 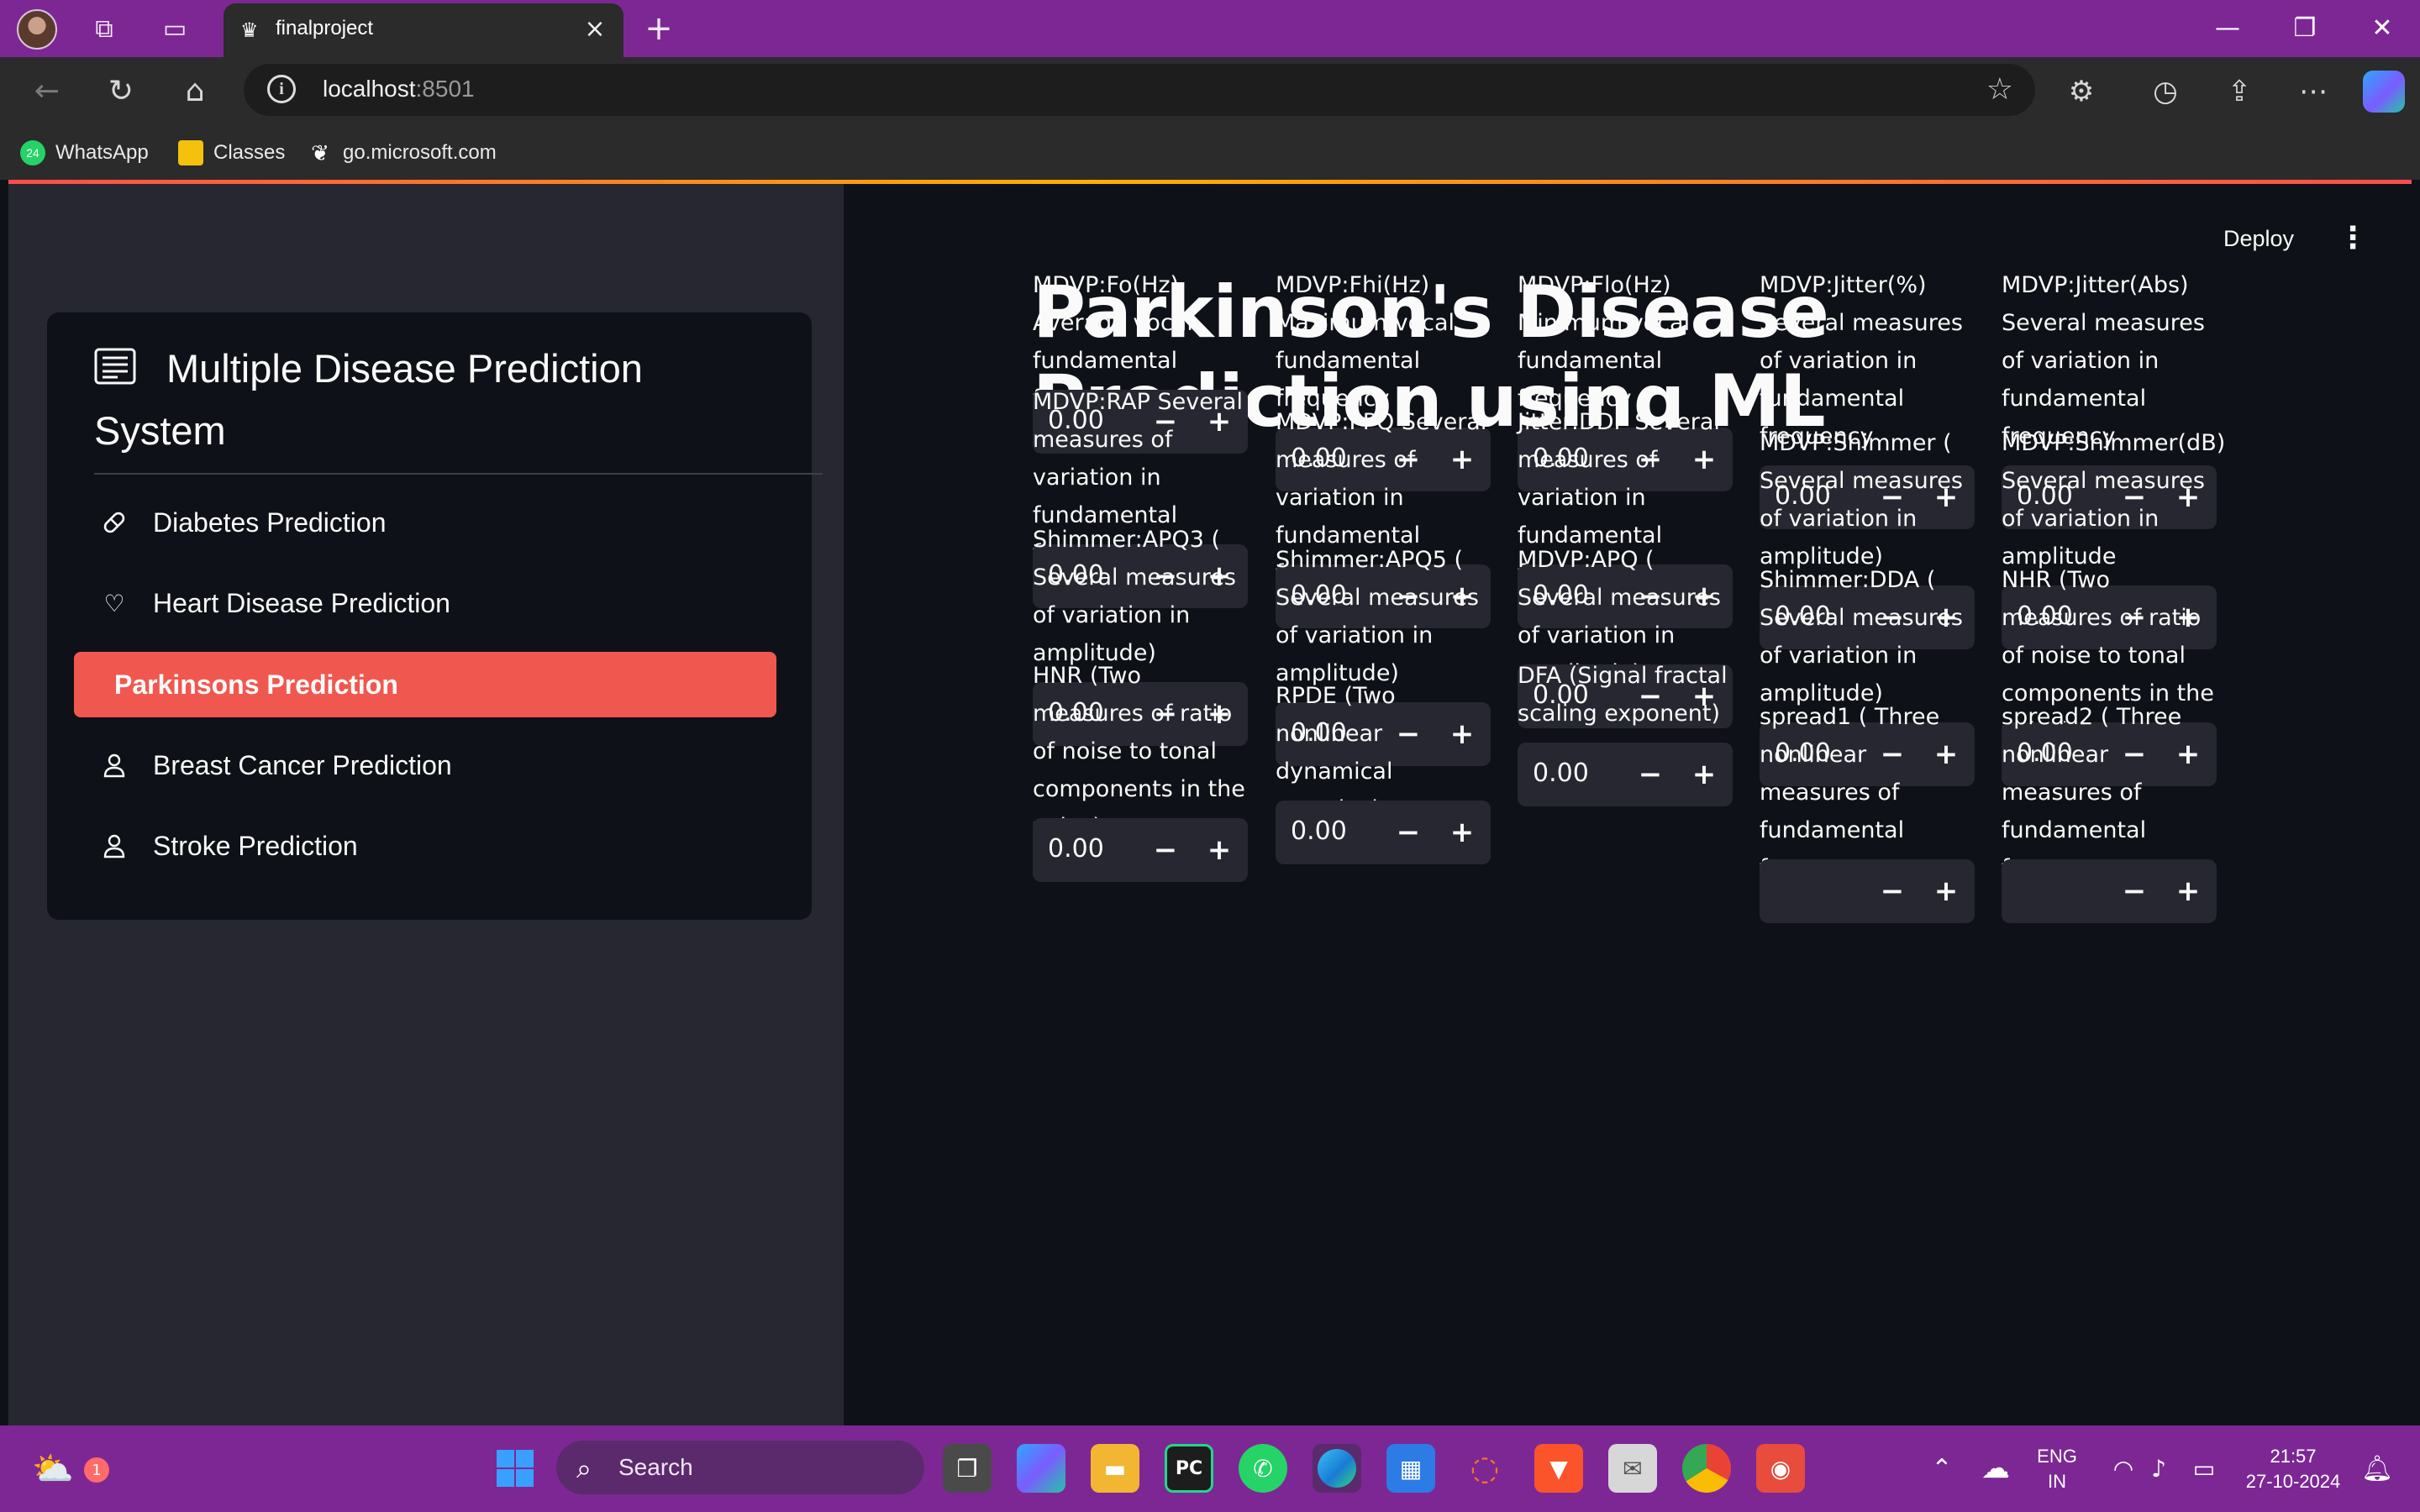 What do you see at coordinates (1623, 695) in the screenshot?
I see `field-label: DFA (Signal fractal scaling exponent)` at bounding box center [1623, 695].